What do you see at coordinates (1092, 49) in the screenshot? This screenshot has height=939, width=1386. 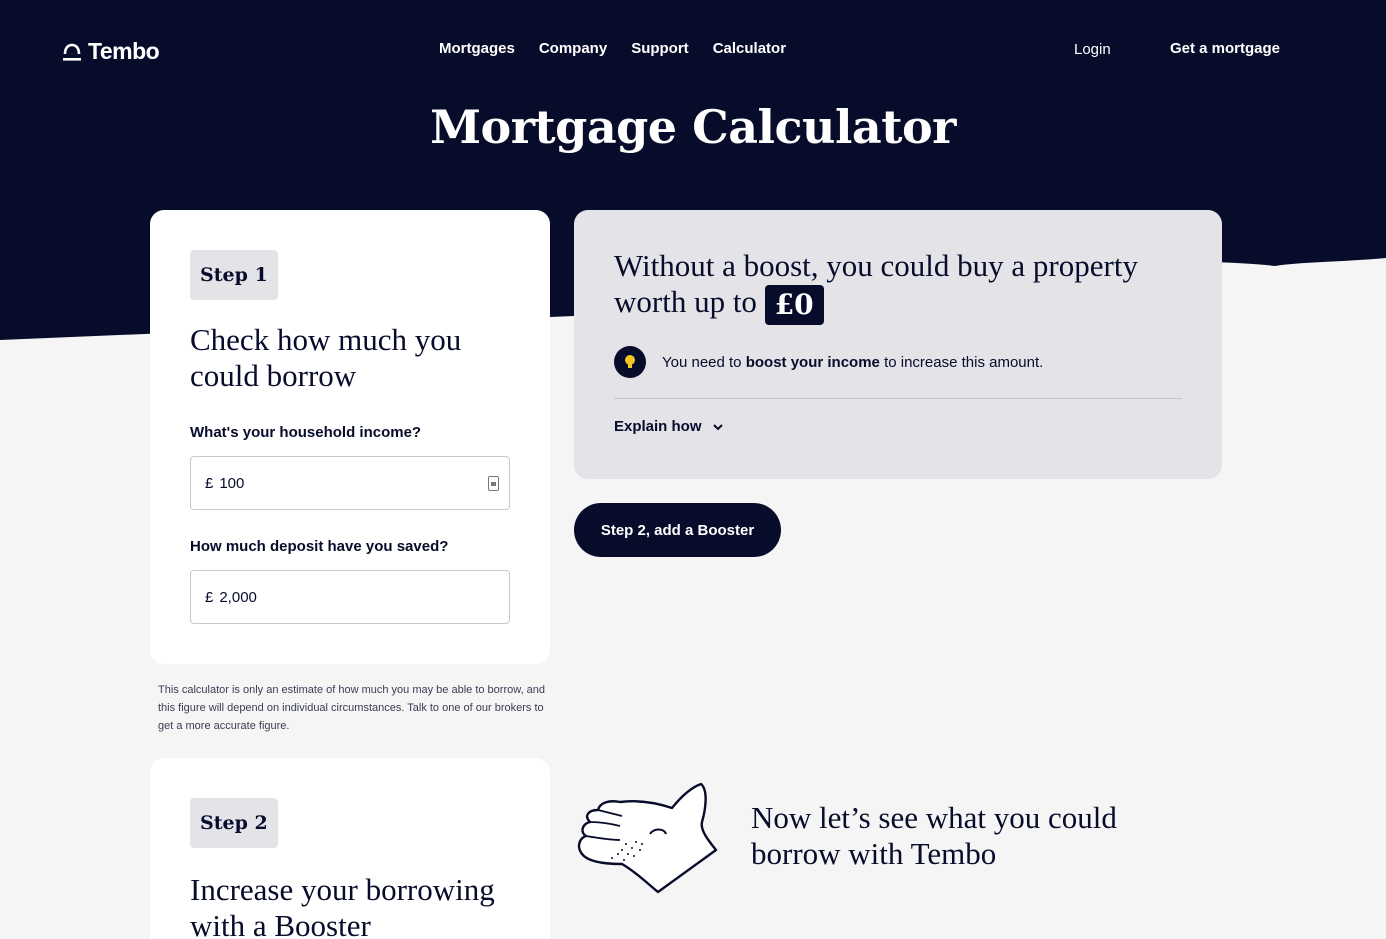 I see `login-link: Login` at bounding box center [1092, 49].